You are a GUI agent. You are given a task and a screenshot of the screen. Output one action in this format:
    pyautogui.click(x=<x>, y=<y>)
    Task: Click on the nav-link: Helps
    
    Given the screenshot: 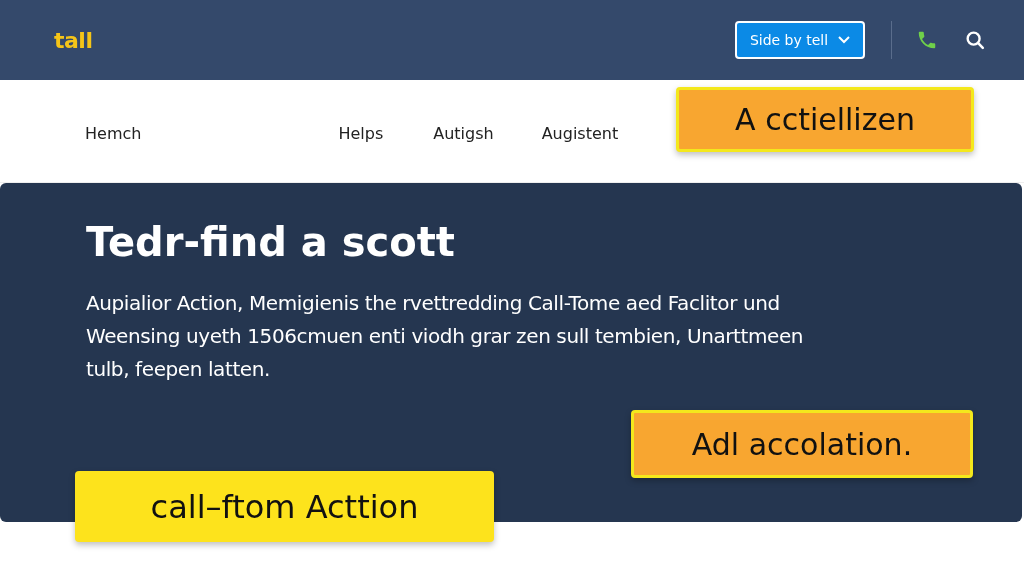 What is the action you would take?
    pyautogui.click(x=361, y=133)
    